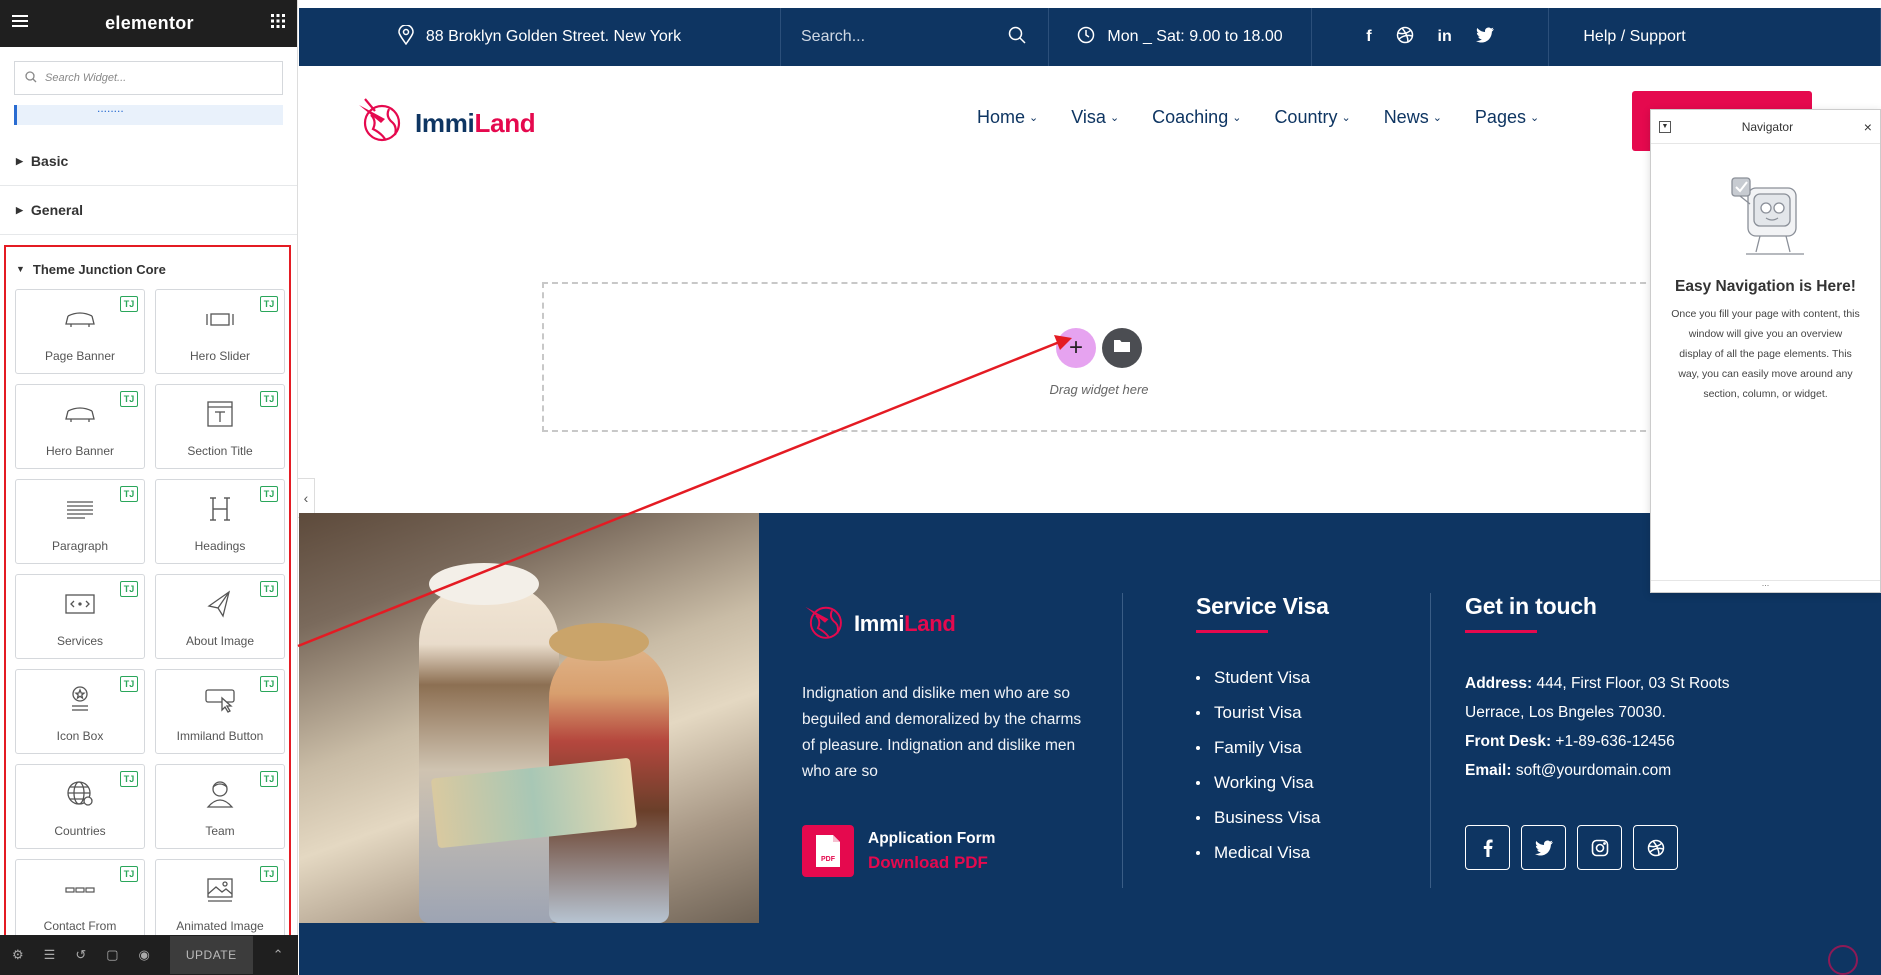  Describe the element at coordinates (1445, 37) in the screenshot. I see `linkedin-icon: in` at that location.